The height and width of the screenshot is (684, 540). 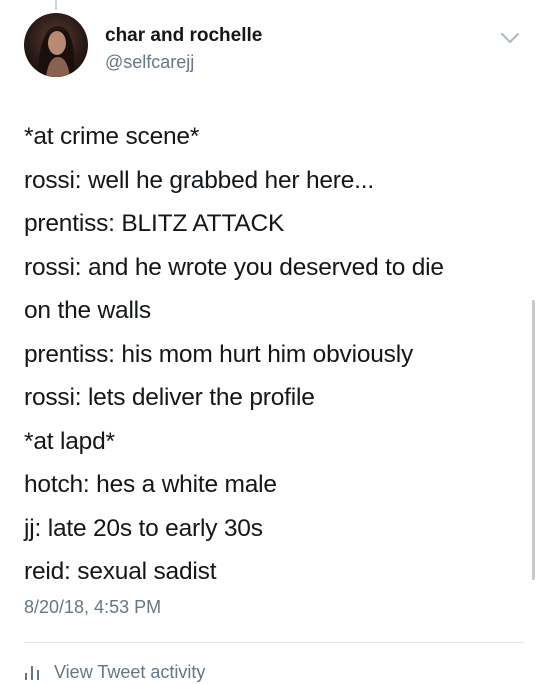 What do you see at coordinates (169, 397) in the screenshot?
I see `tweet-text-line: rossi: lets deliver the profile` at bounding box center [169, 397].